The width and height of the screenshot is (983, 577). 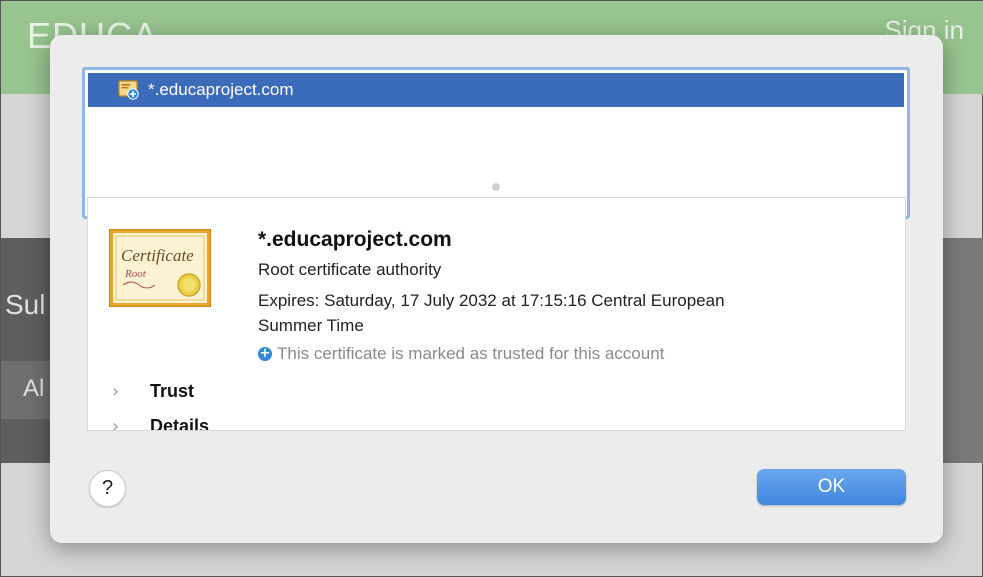 I want to click on trust-section-label: Trust, so click(x=172, y=391).